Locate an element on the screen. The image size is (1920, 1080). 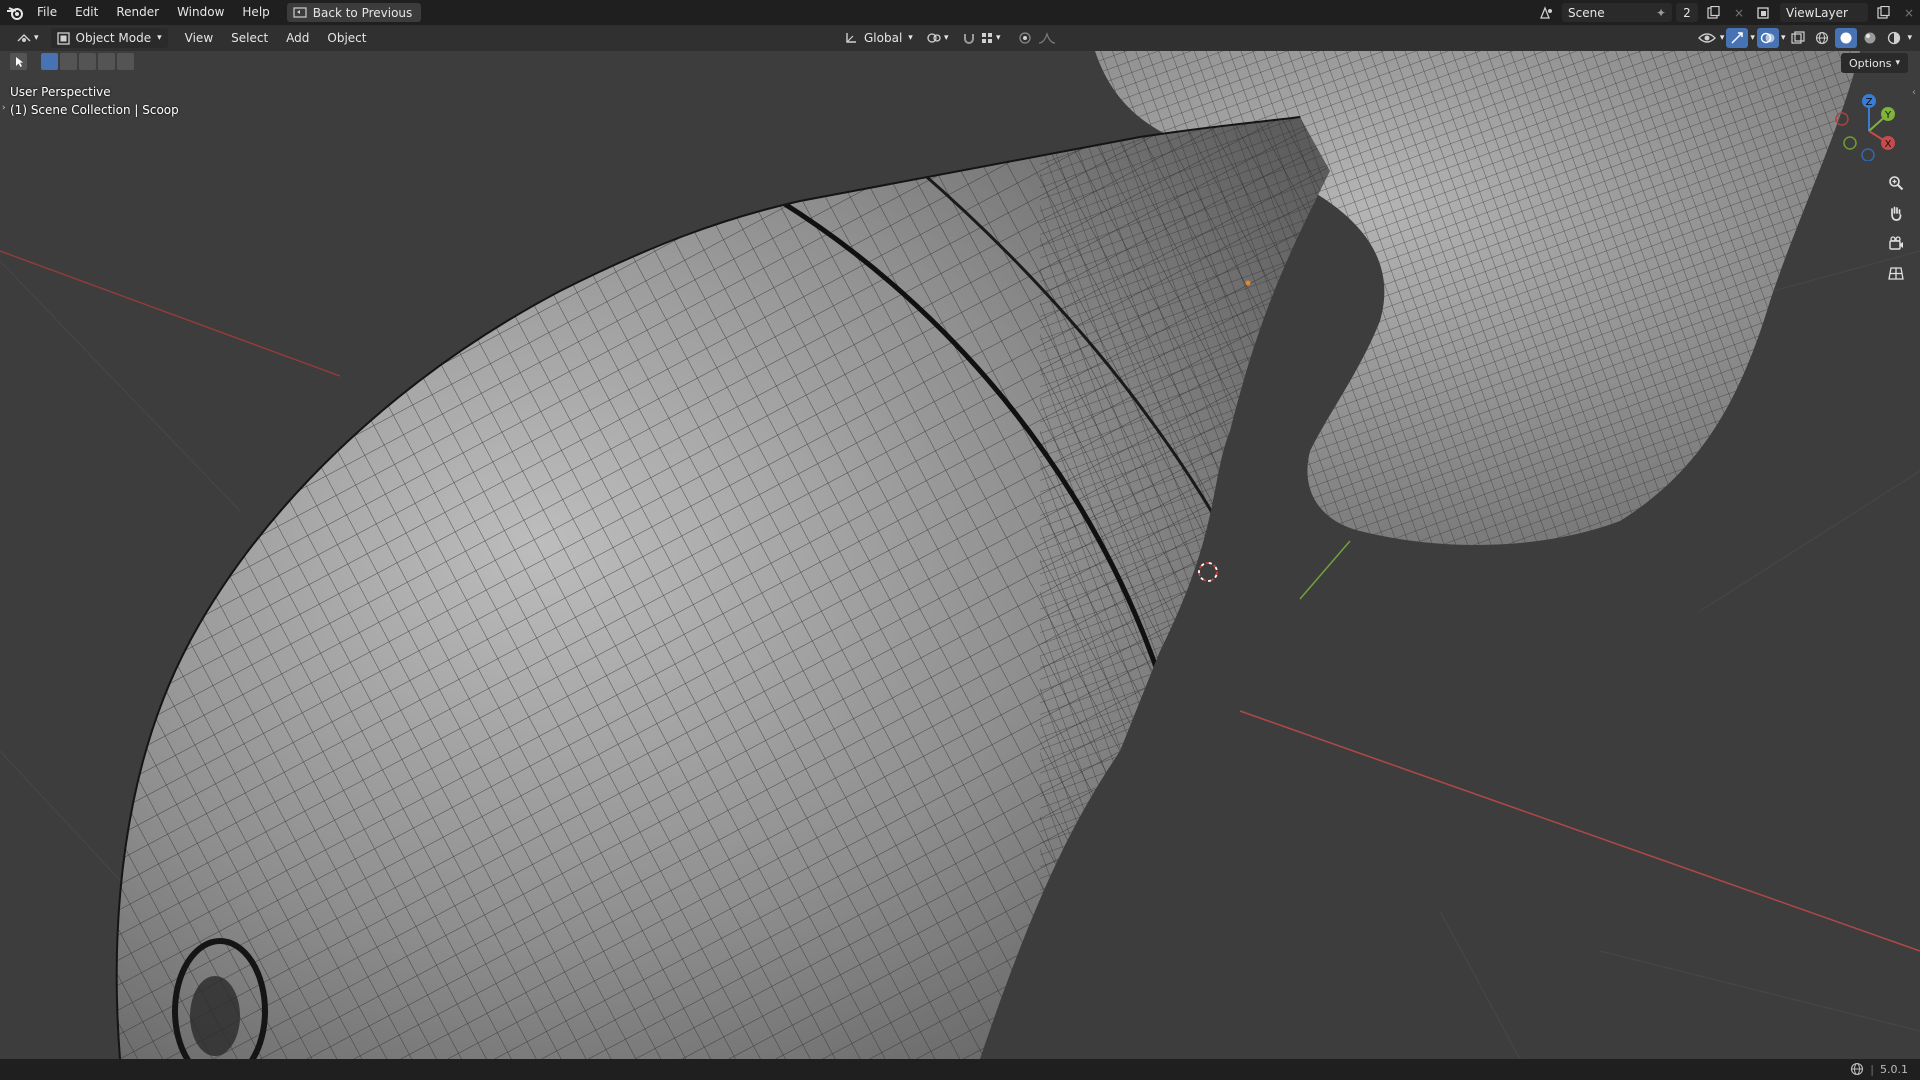
sidebar-toggle-icon: ‹ is located at coordinates (1916, 94).